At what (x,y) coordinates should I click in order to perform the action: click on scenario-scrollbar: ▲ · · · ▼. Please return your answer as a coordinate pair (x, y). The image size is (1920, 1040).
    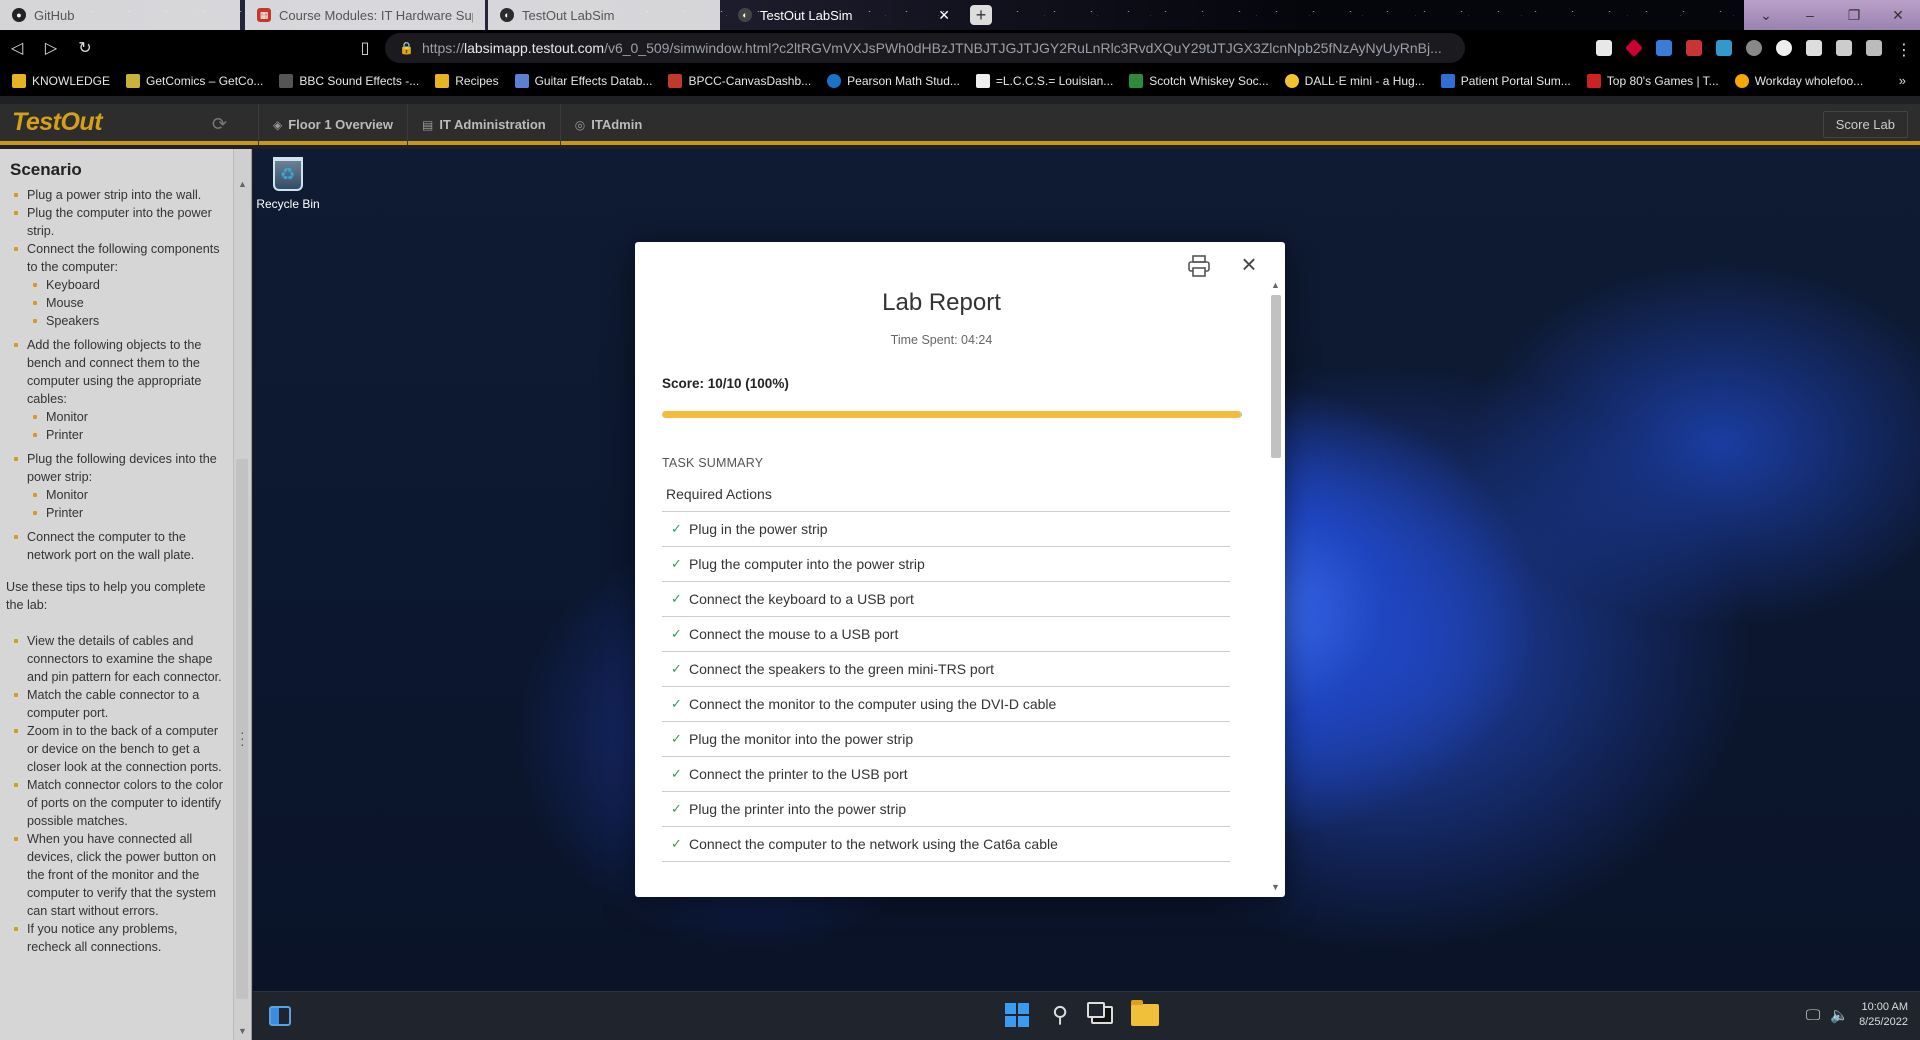
    Looking at the image, I should click on (243, 594).